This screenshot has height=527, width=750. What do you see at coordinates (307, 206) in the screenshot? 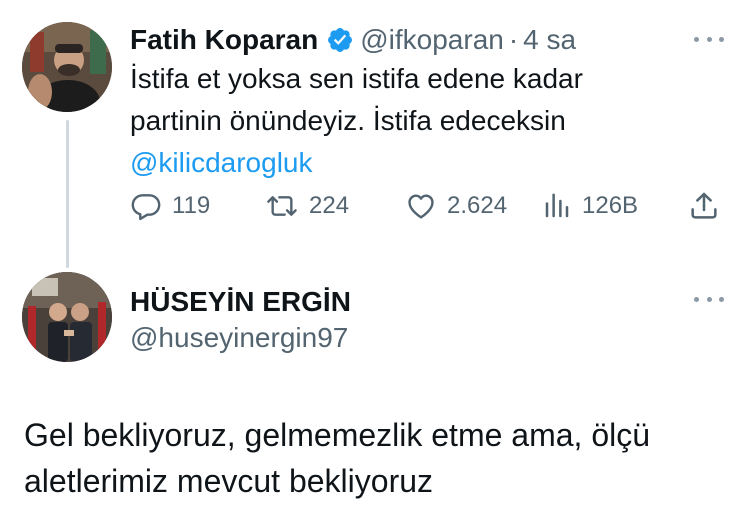
I see `retweet-button: 224` at bounding box center [307, 206].